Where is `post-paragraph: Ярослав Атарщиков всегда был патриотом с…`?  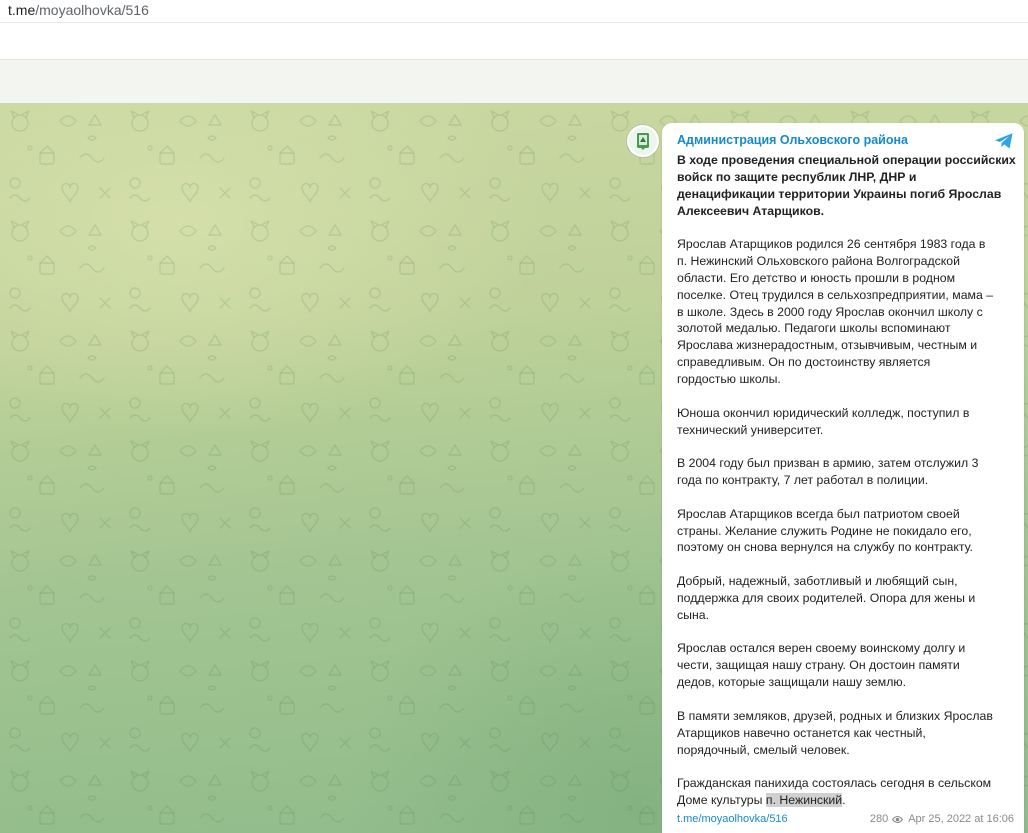 post-paragraph: Ярослав Атарщиков всегда был патриотом с… is located at coordinates (825, 530).